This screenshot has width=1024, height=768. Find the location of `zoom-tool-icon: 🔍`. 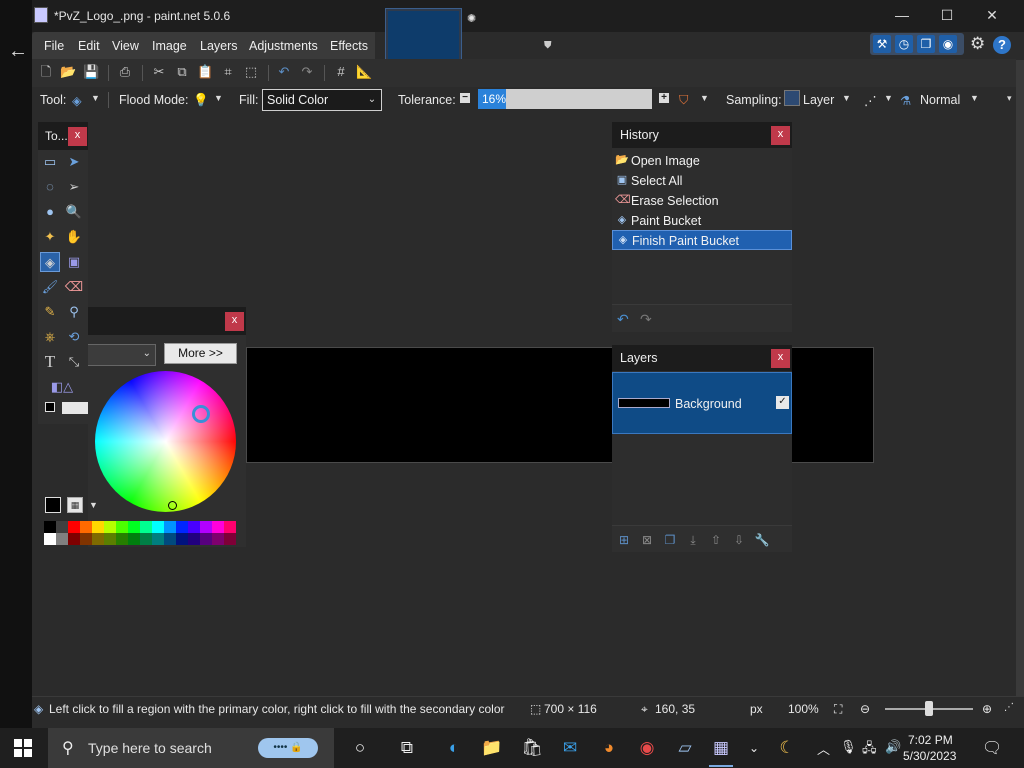

zoom-tool-icon: 🔍 is located at coordinates (74, 212).